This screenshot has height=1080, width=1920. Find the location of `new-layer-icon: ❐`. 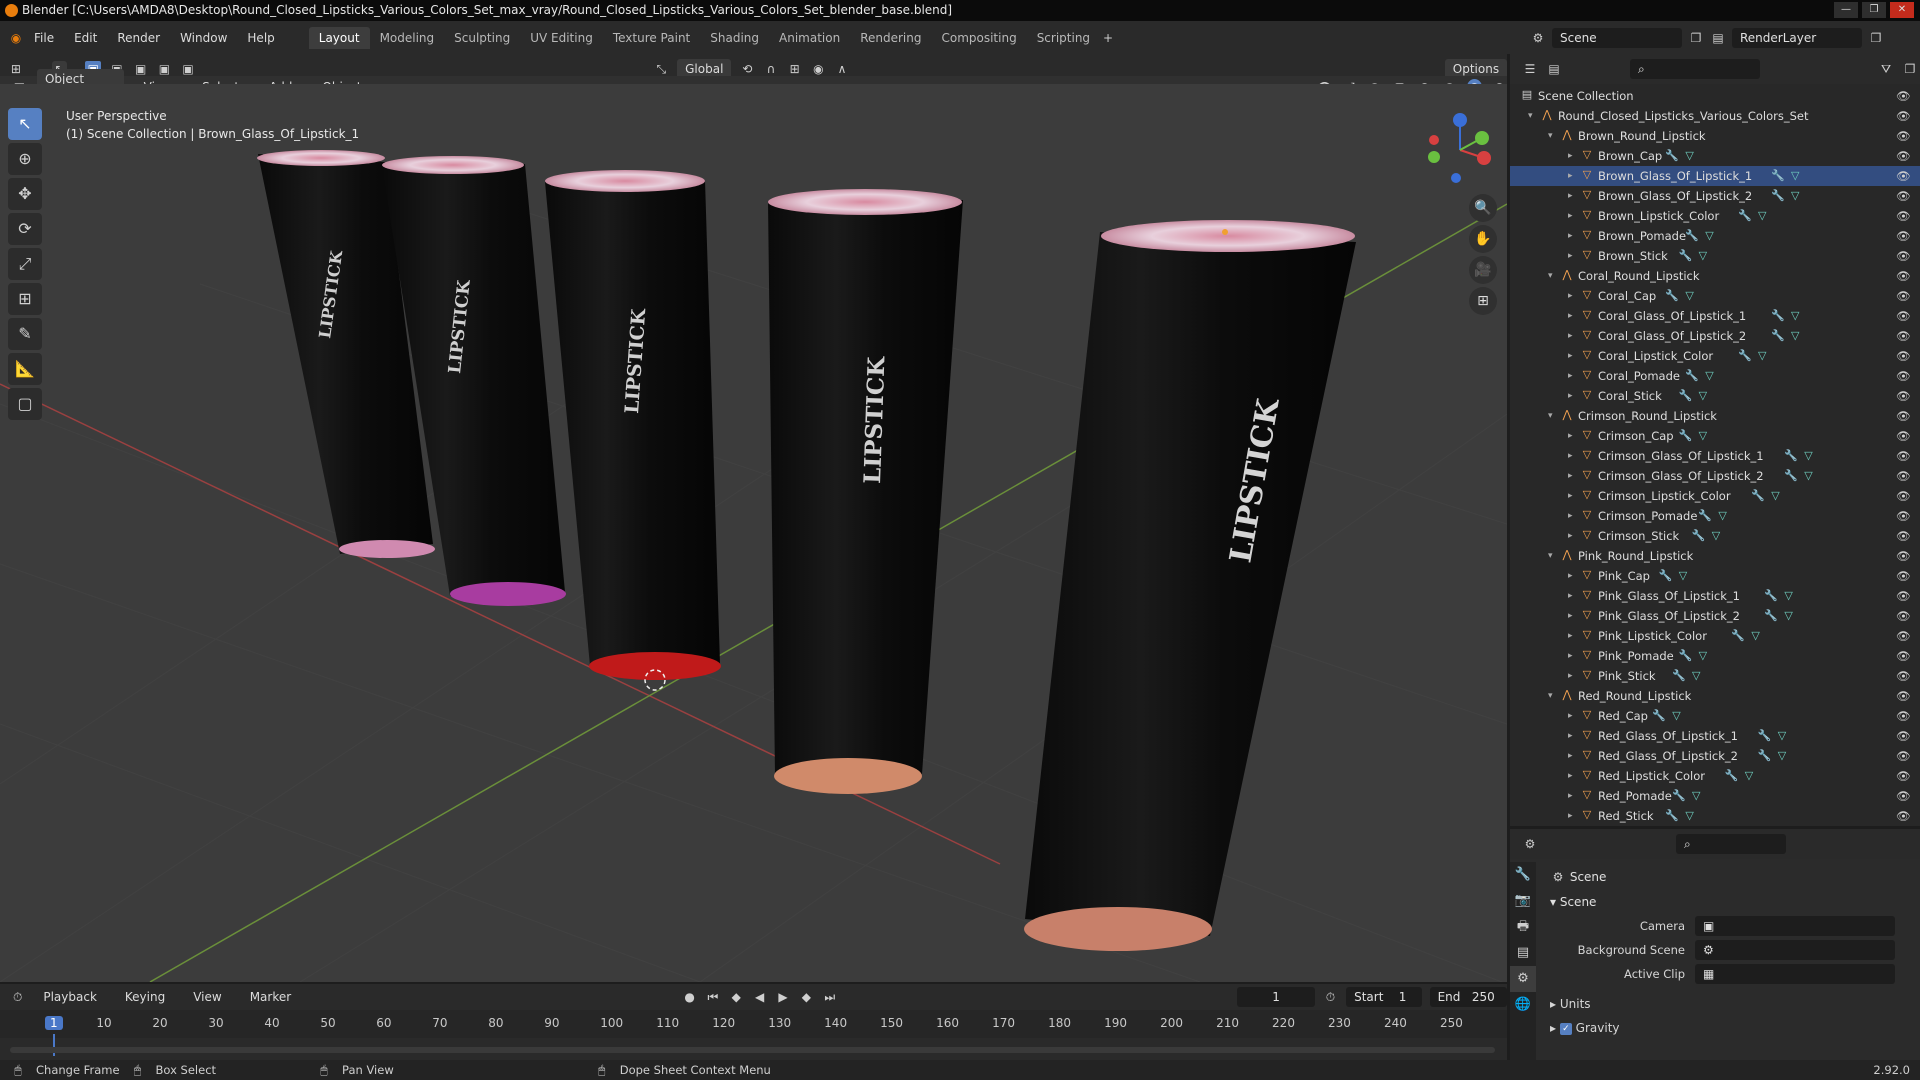

new-layer-icon: ❐ is located at coordinates (1876, 38).